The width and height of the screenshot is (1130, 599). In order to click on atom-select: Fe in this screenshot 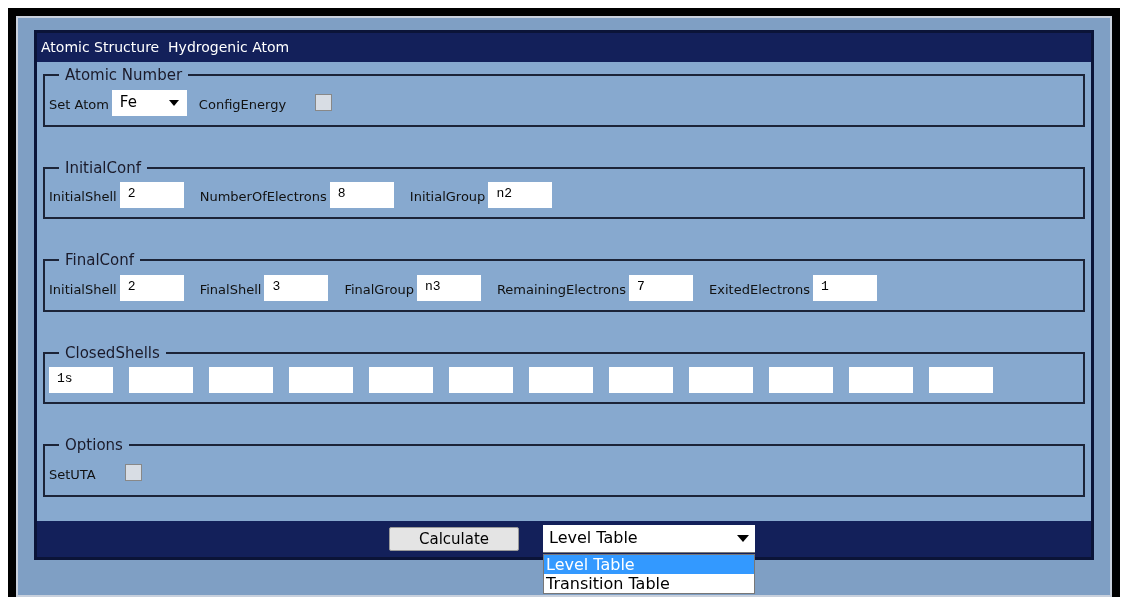, I will do `click(149, 102)`.